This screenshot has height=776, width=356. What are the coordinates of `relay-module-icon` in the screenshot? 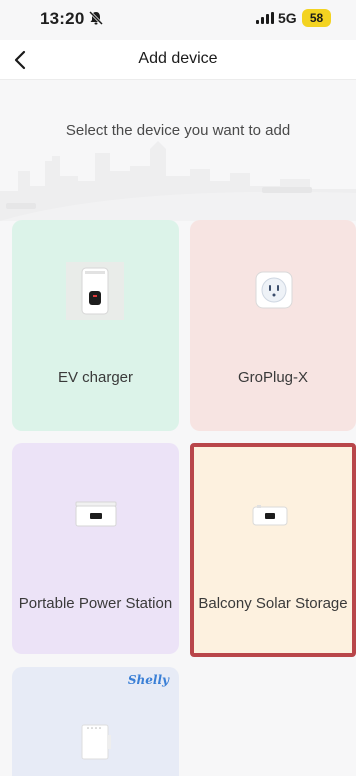 It's located at (96, 742).